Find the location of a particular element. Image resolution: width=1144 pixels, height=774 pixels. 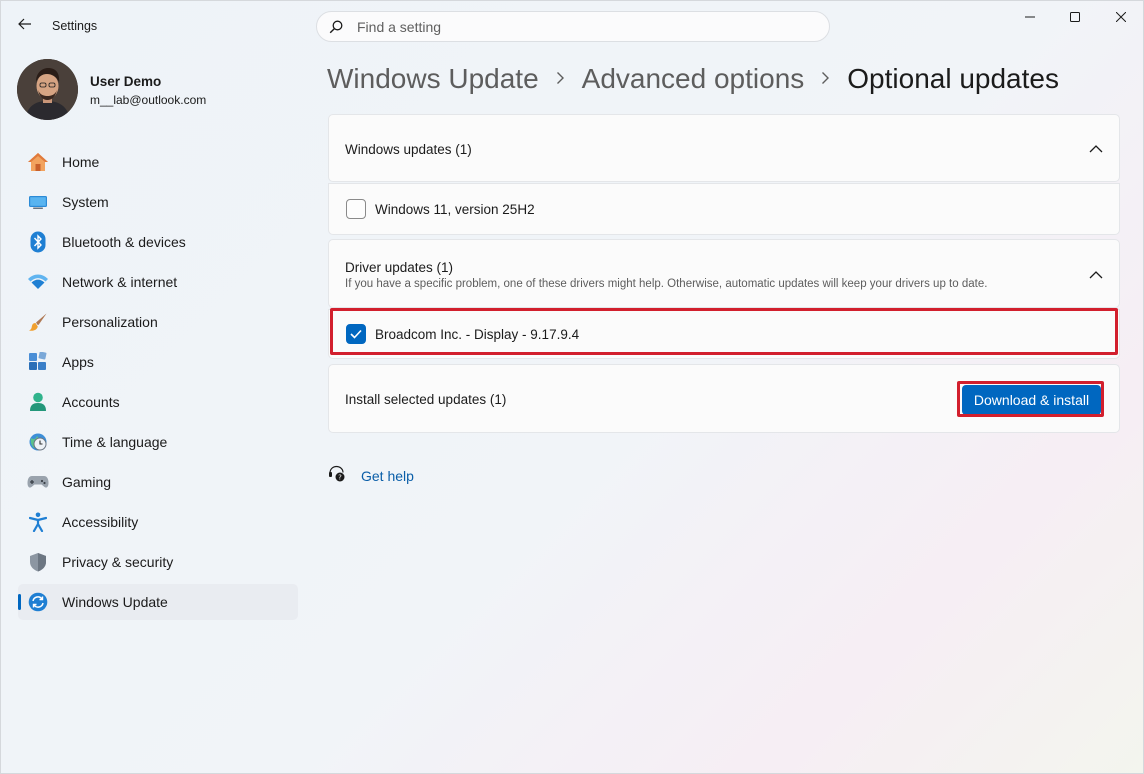

sidebar-item-accounts: Accounts is located at coordinates (158, 402).